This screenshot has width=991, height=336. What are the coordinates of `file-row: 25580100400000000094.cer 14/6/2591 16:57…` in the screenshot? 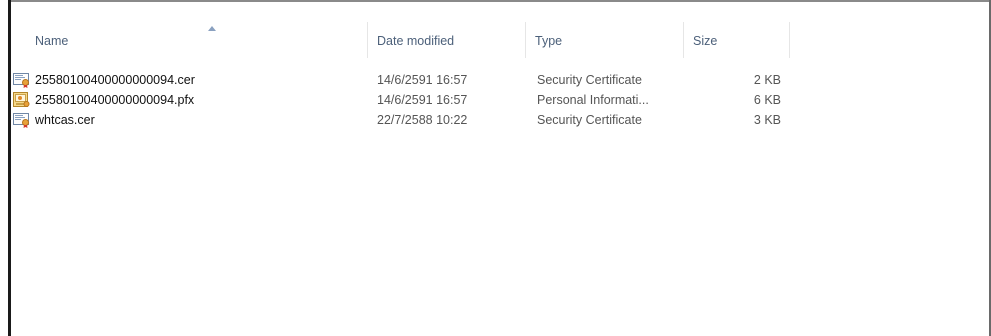 It's located at (401, 80).